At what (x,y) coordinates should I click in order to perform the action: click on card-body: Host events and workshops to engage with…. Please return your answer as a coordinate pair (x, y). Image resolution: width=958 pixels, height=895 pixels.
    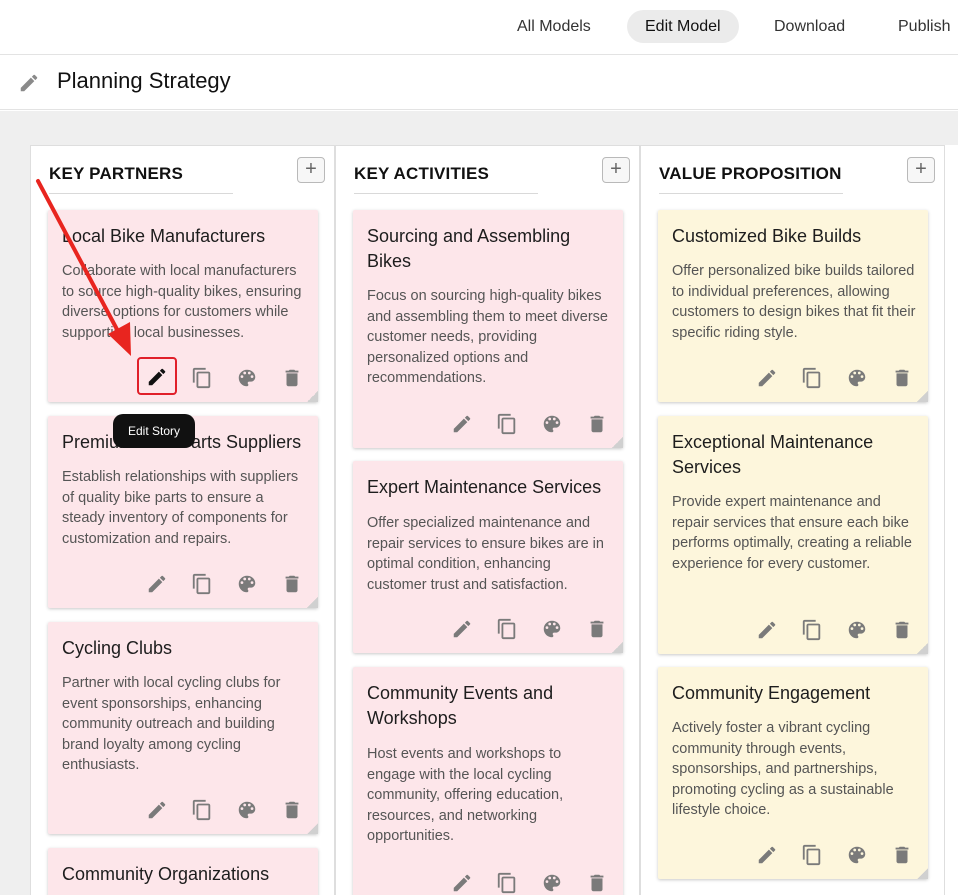
    Looking at the image, I should click on (465, 795).